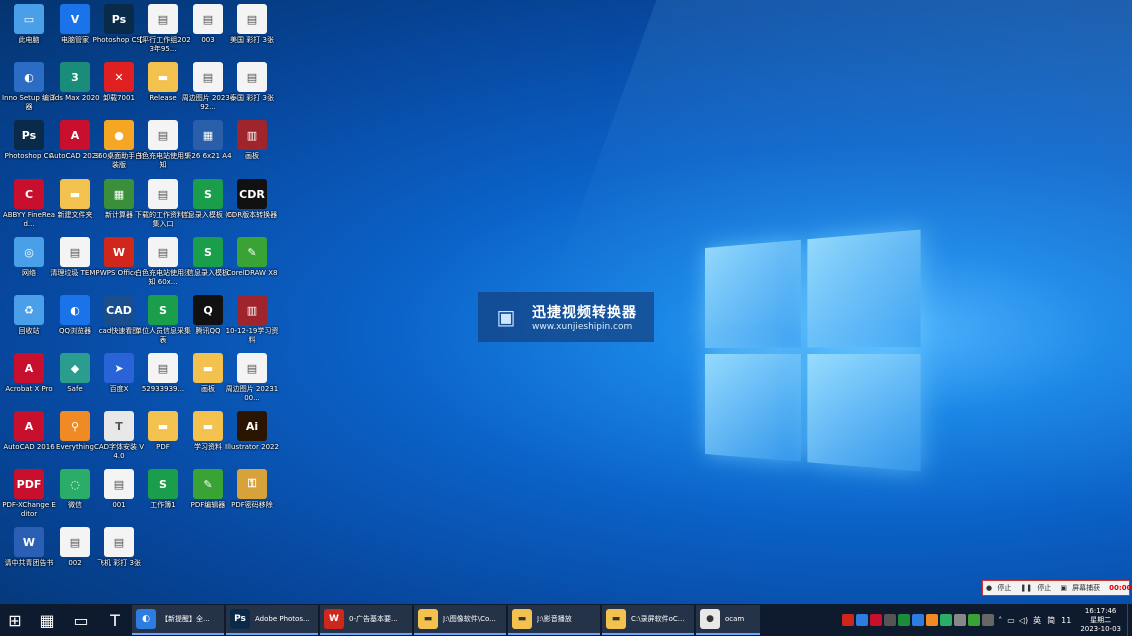 Image resolution: width=1132 pixels, height=636 pixels. Describe the element at coordinates (252, 82) in the screenshot. I see `desktop-icon: ▤ 泰国 彩打 3张` at that location.